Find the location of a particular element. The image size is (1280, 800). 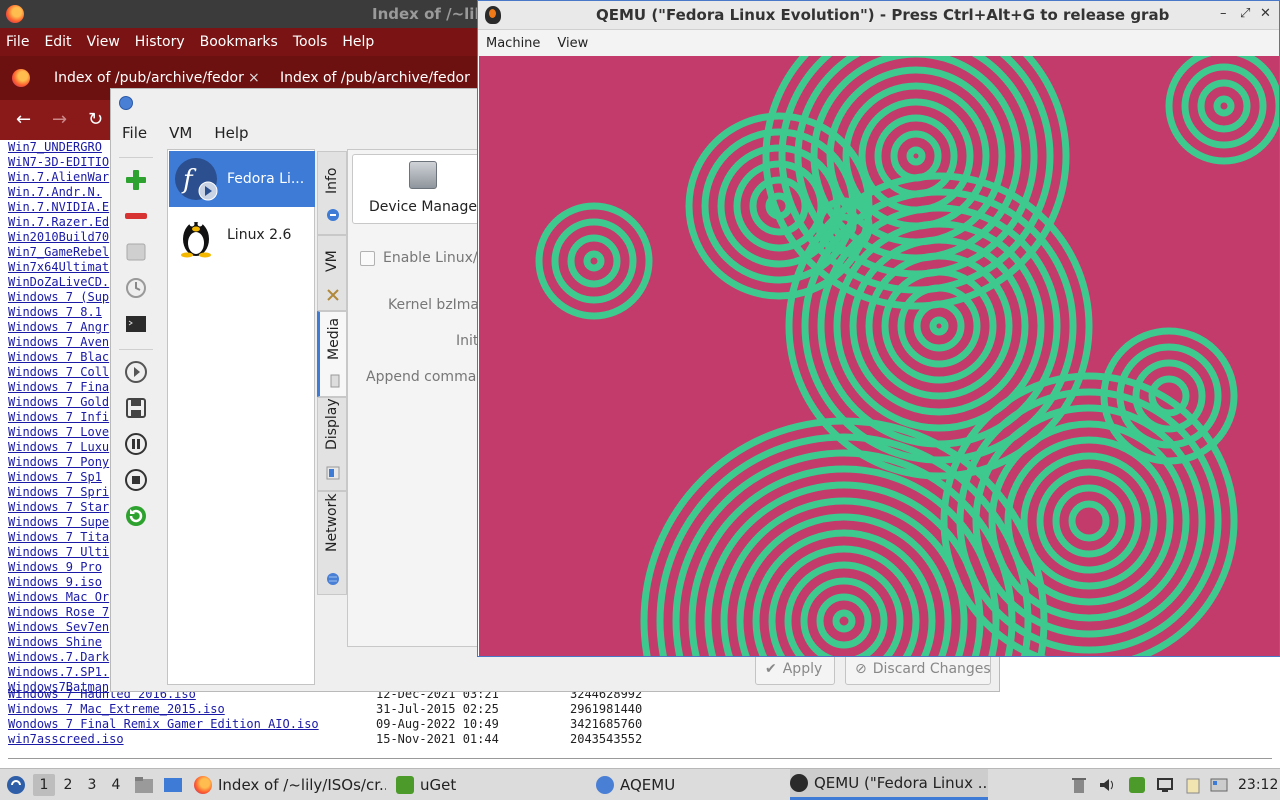

file-link: Win2010Build70 is located at coordinates (58, 237).